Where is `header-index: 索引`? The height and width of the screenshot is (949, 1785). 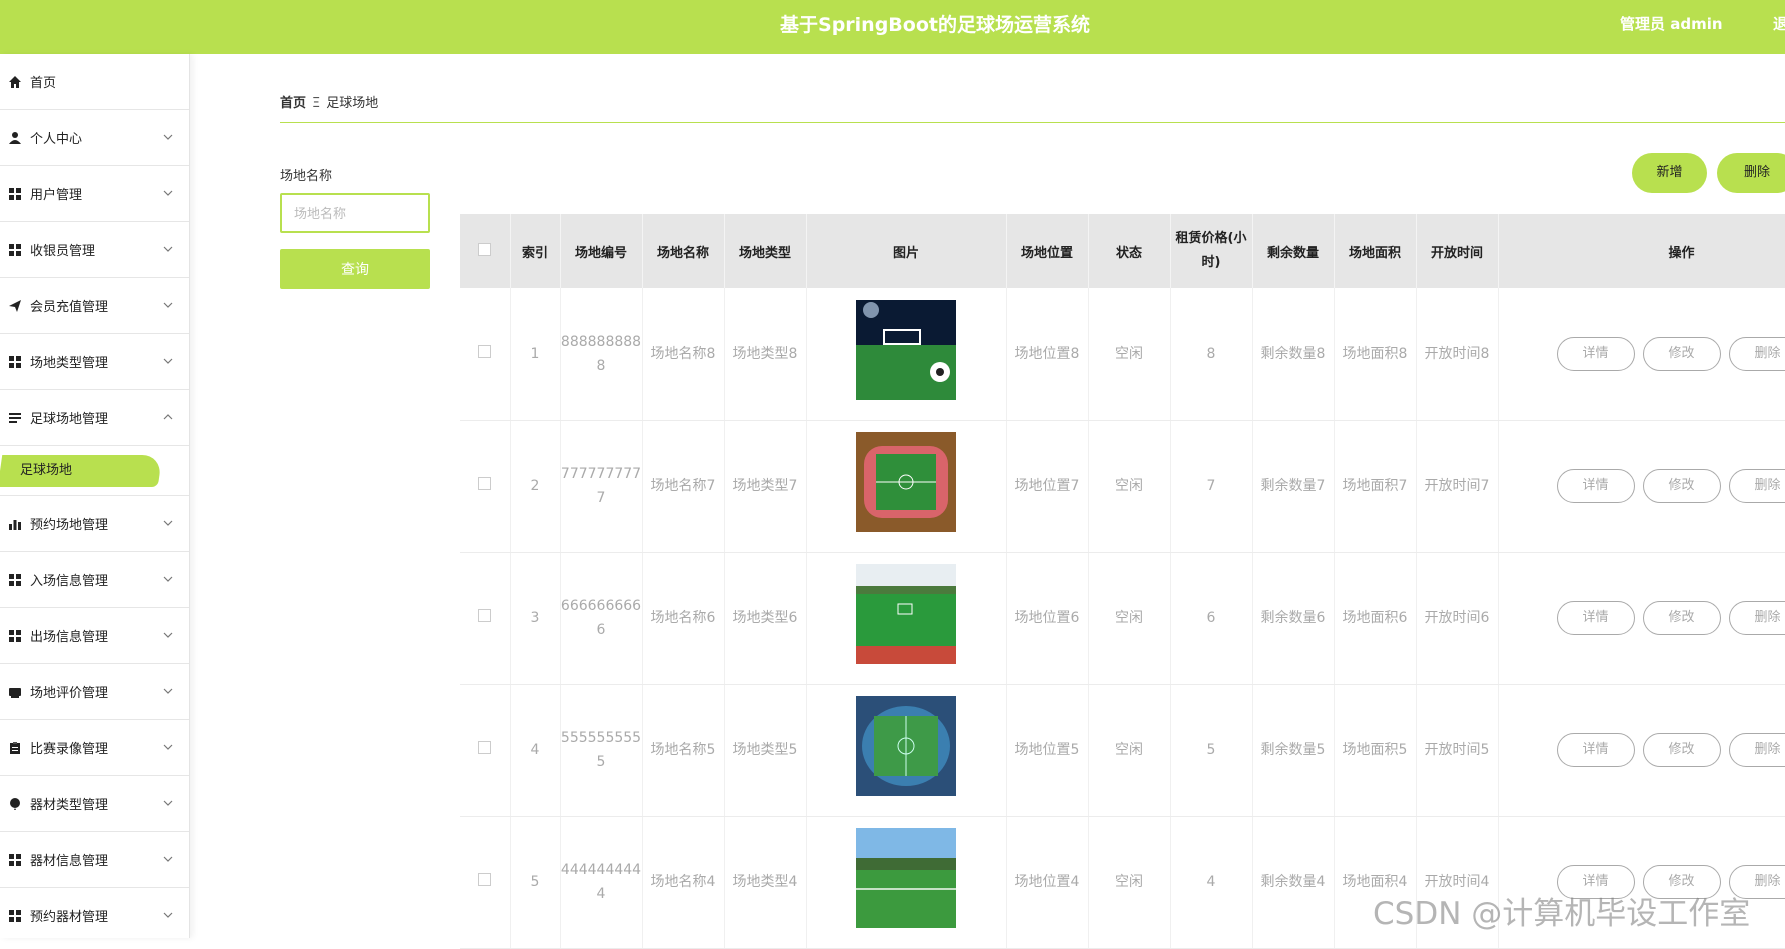
header-index: 索引 is located at coordinates (535, 251).